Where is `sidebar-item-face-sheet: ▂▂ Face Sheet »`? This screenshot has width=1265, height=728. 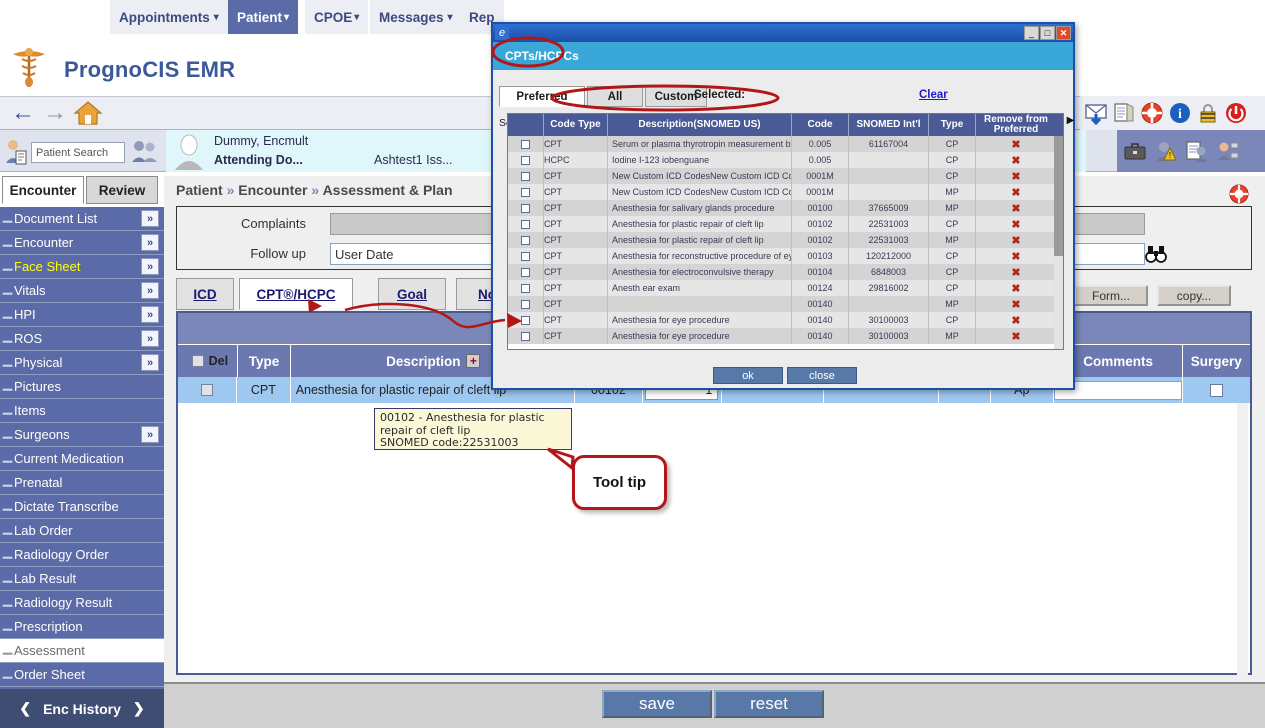
sidebar-item-face-sheet: ▂▂ Face Sheet » is located at coordinates (82, 267).